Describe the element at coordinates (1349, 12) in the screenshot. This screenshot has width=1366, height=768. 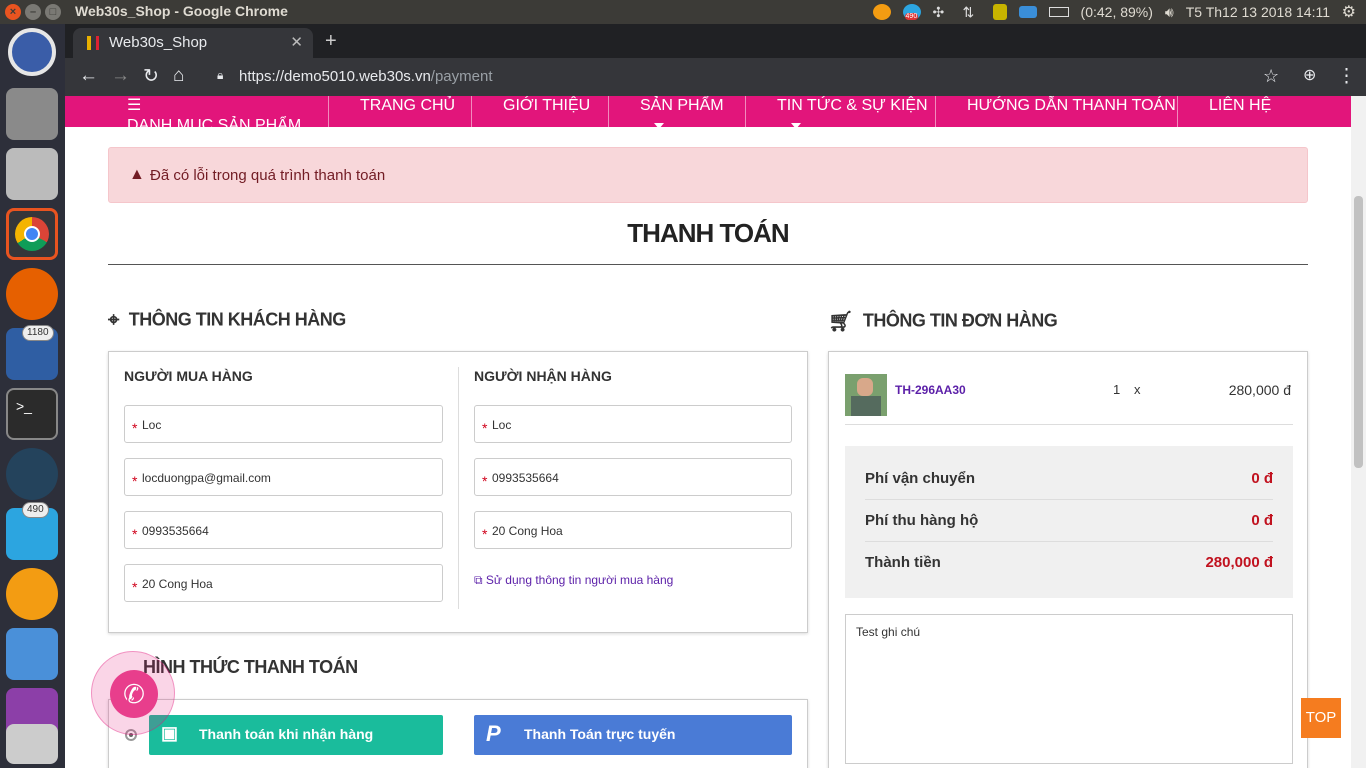
I see `gear-icon: ⚙` at that location.